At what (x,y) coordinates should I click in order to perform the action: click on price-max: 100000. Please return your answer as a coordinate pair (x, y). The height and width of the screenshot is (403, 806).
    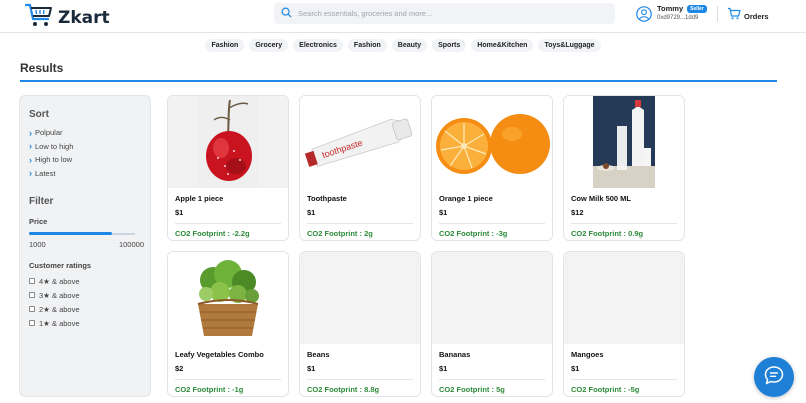
    Looking at the image, I should click on (131, 244).